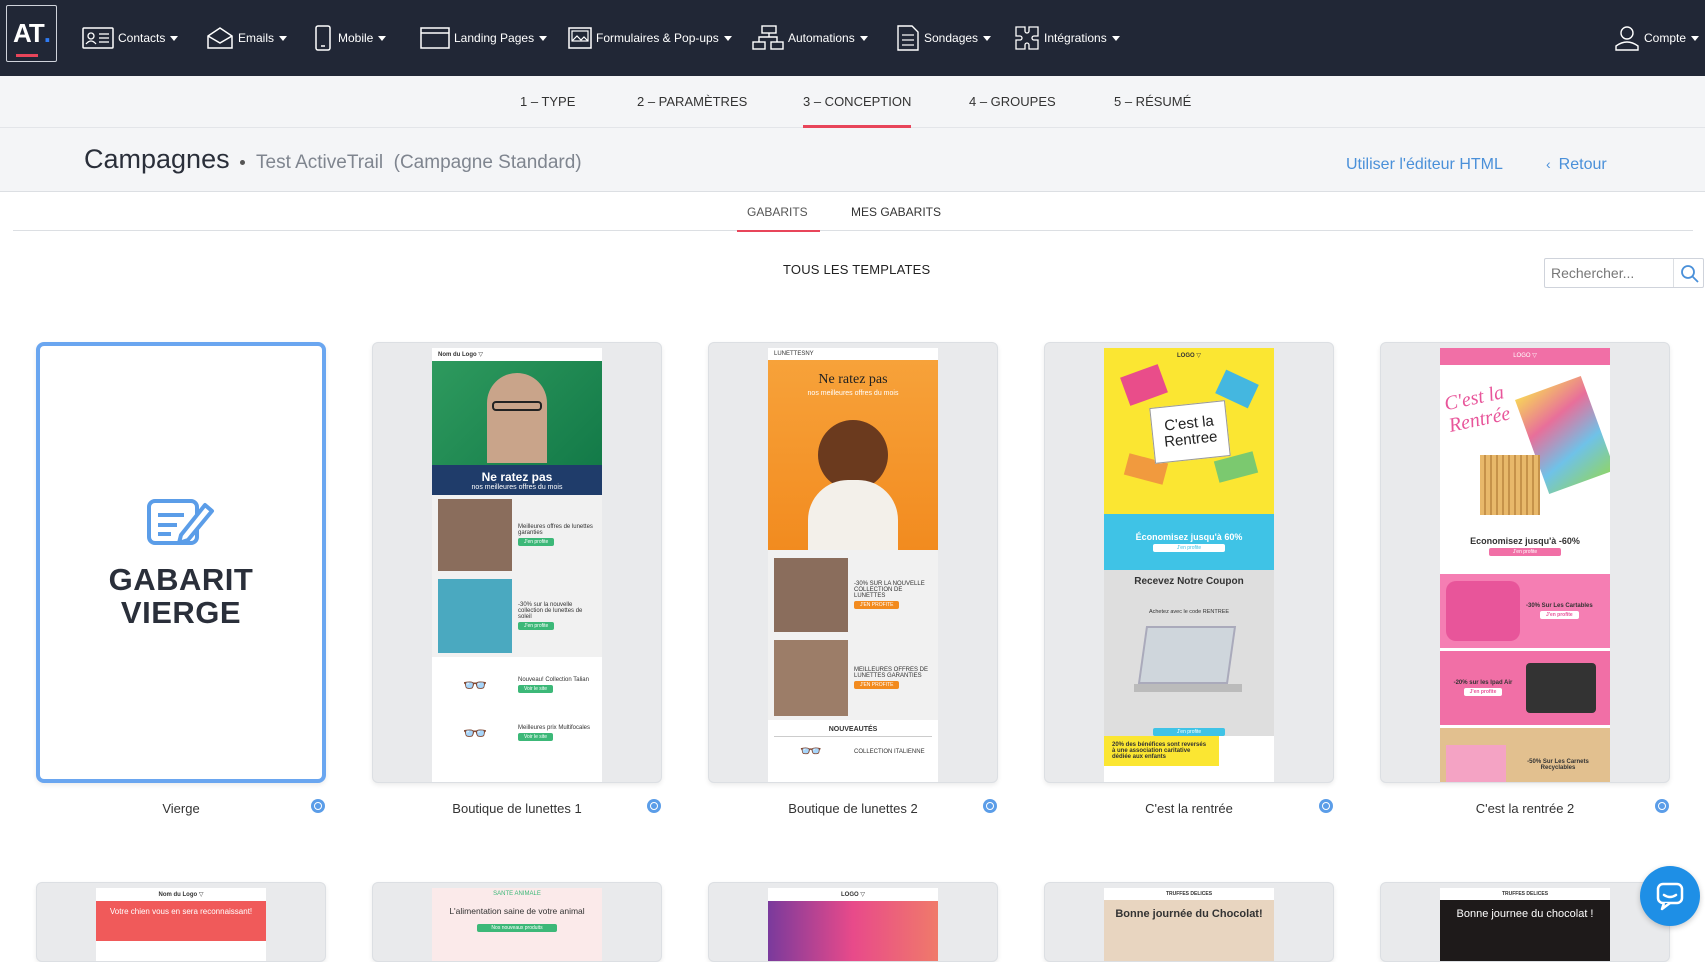  I want to click on preview-hero-image, so click(517, 413).